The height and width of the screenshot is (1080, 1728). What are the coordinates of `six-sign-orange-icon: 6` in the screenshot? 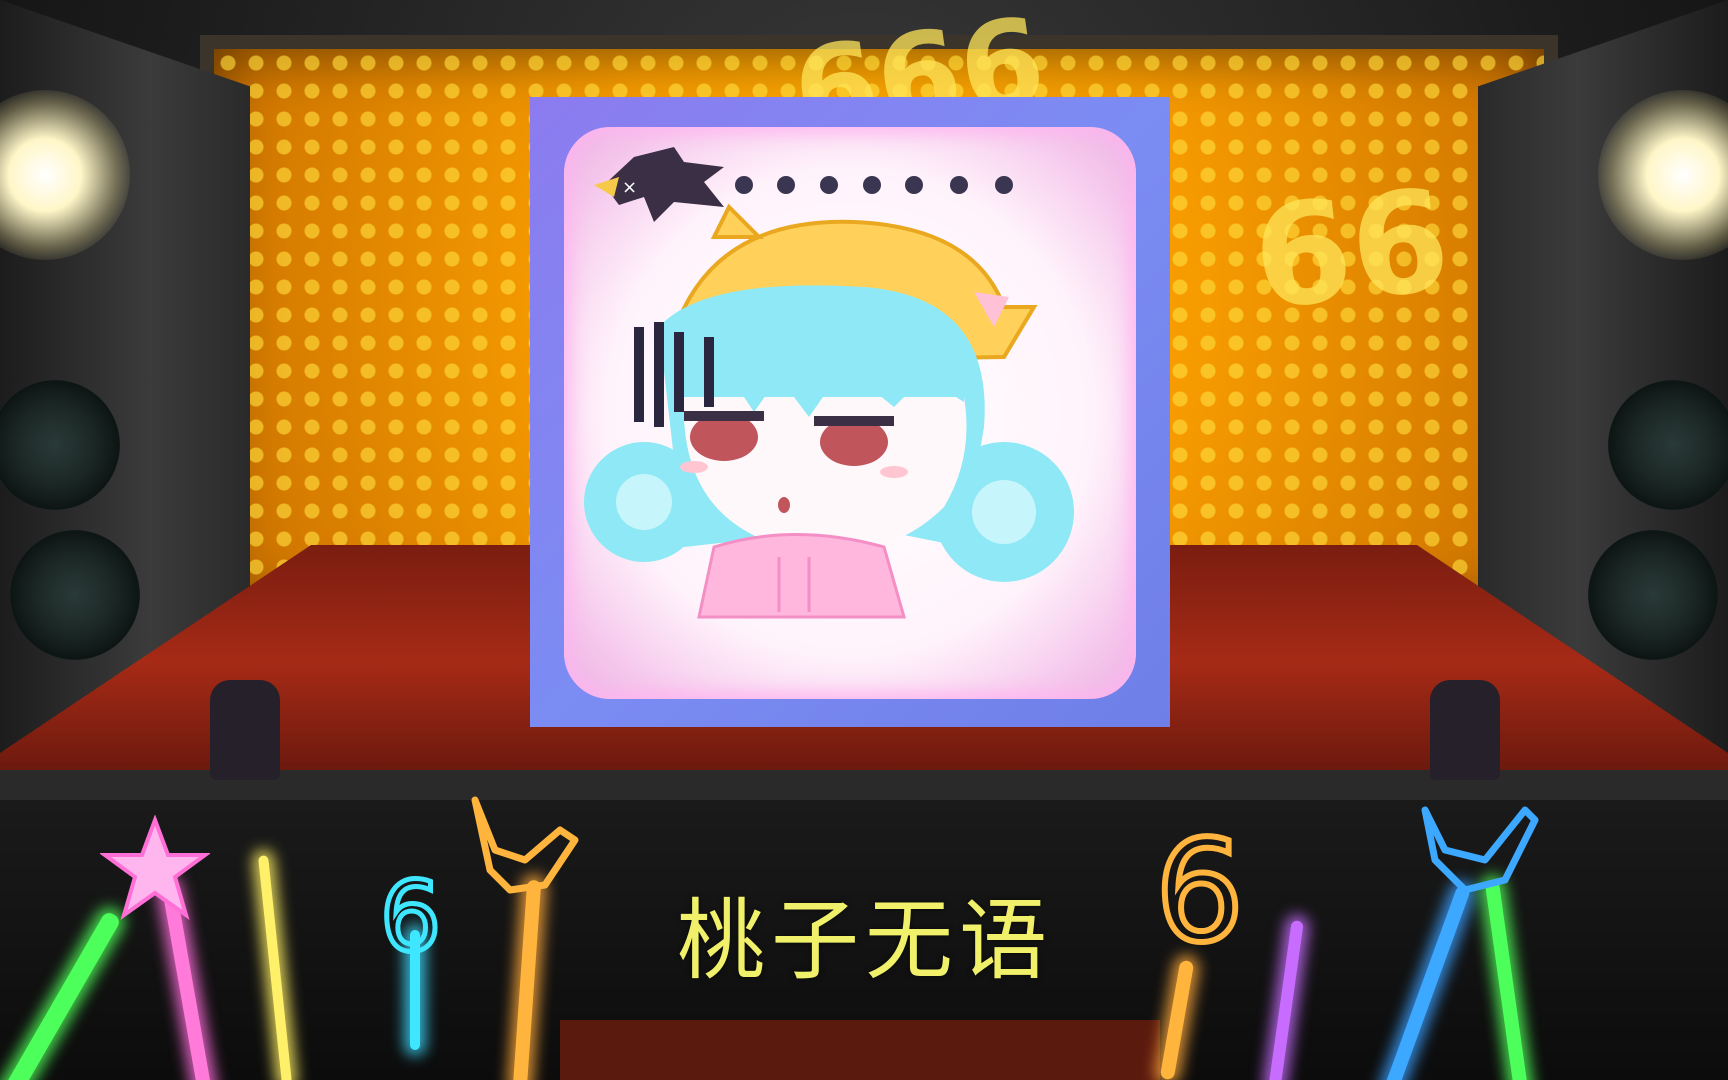 It's located at (1199, 885).